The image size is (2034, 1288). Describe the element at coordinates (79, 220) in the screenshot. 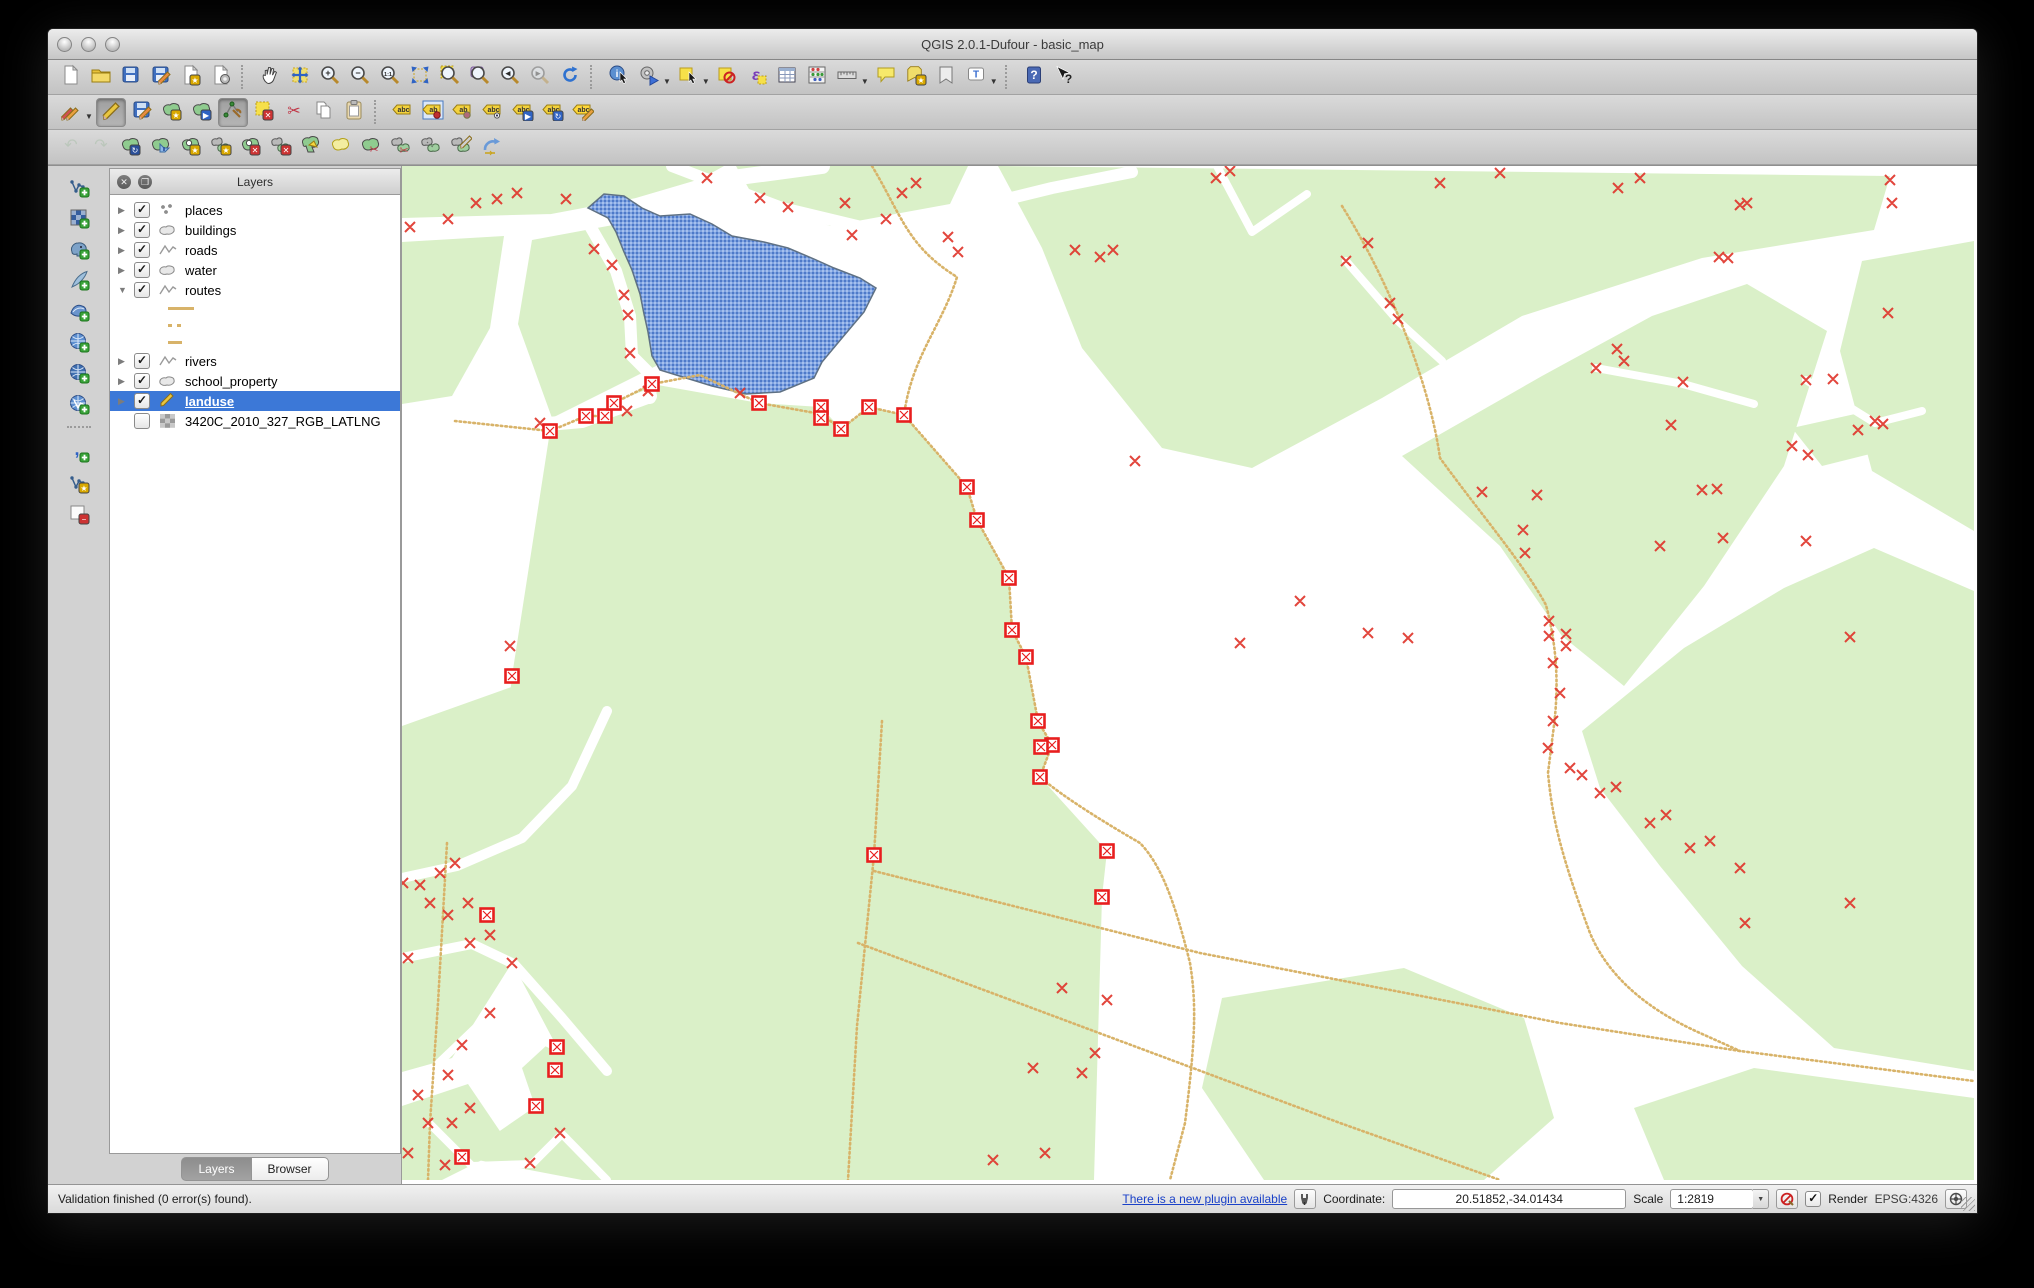

I see `add-raster-layer-button` at that location.